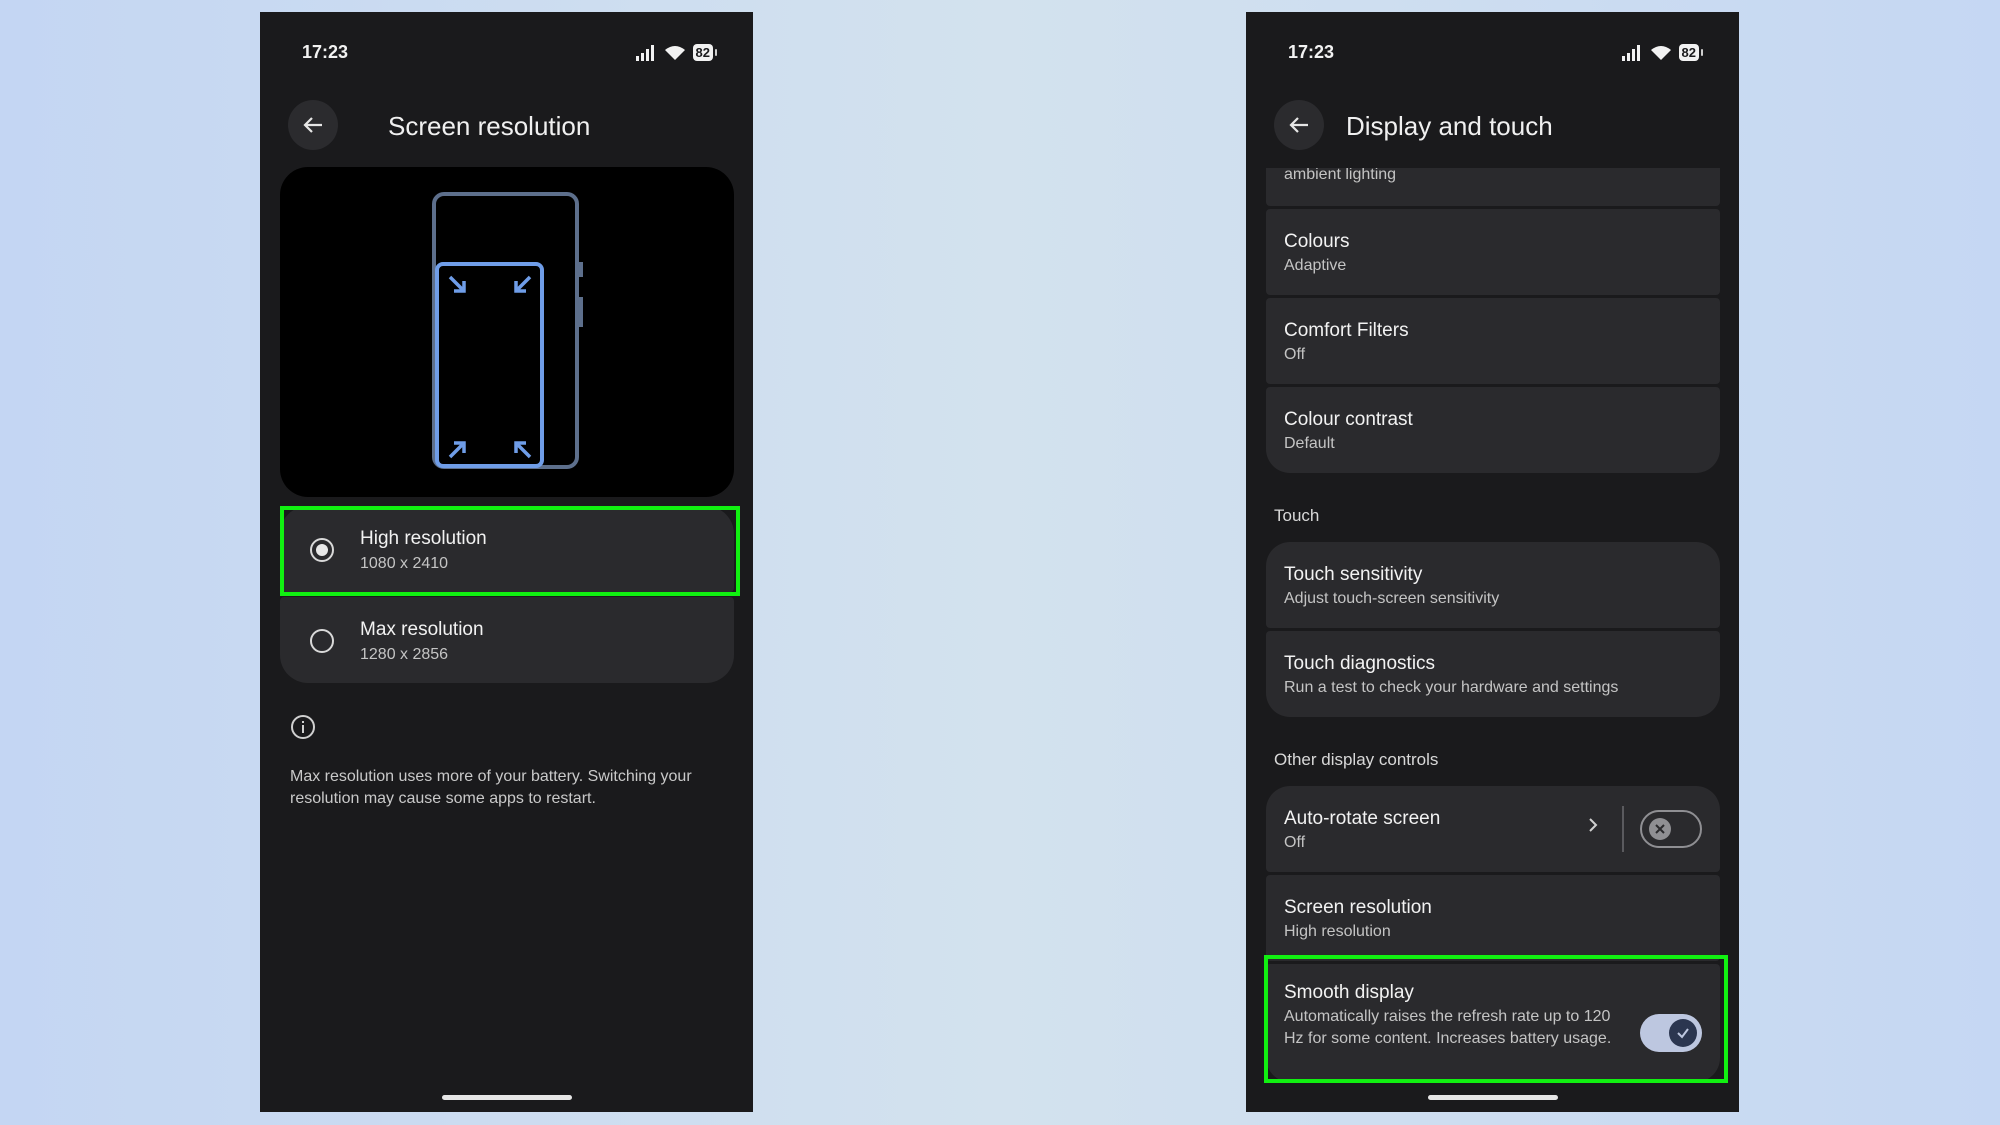  Describe the element at coordinates (489, 126) in the screenshot. I see `page-title: Screen resolution` at that location.